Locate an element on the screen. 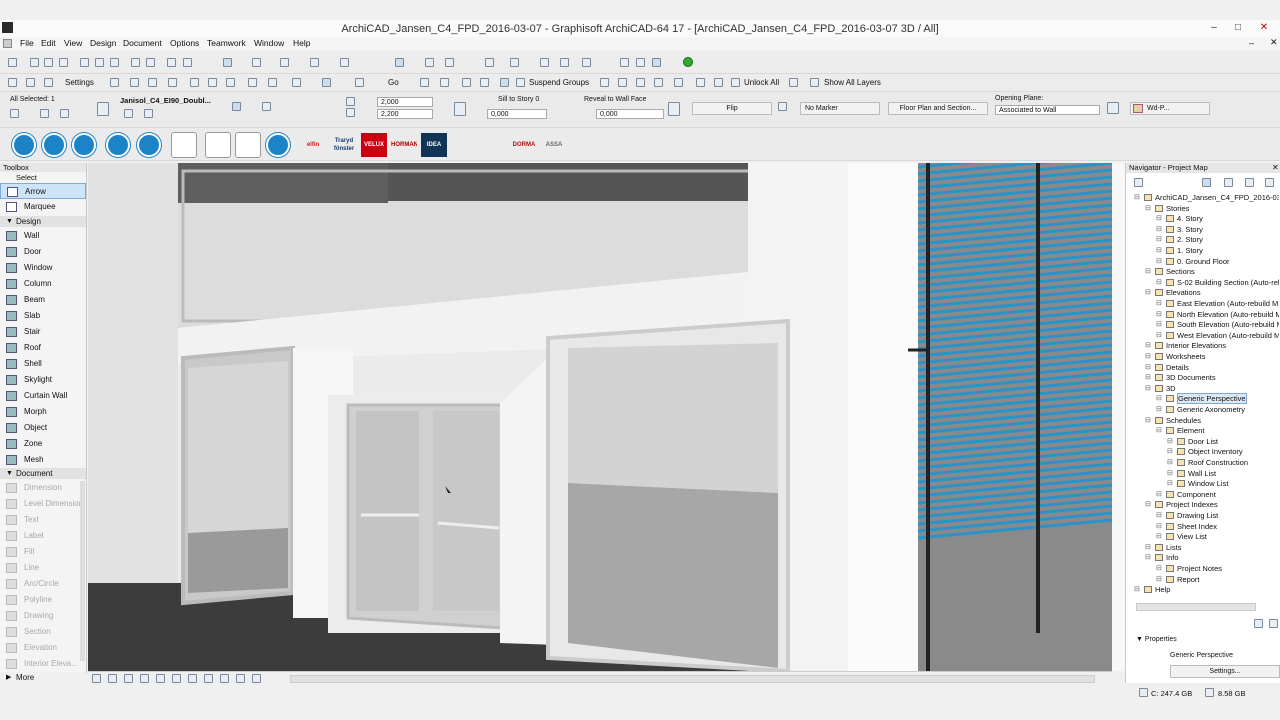  fit-in-window-icon is located at coordinates (144, 678).